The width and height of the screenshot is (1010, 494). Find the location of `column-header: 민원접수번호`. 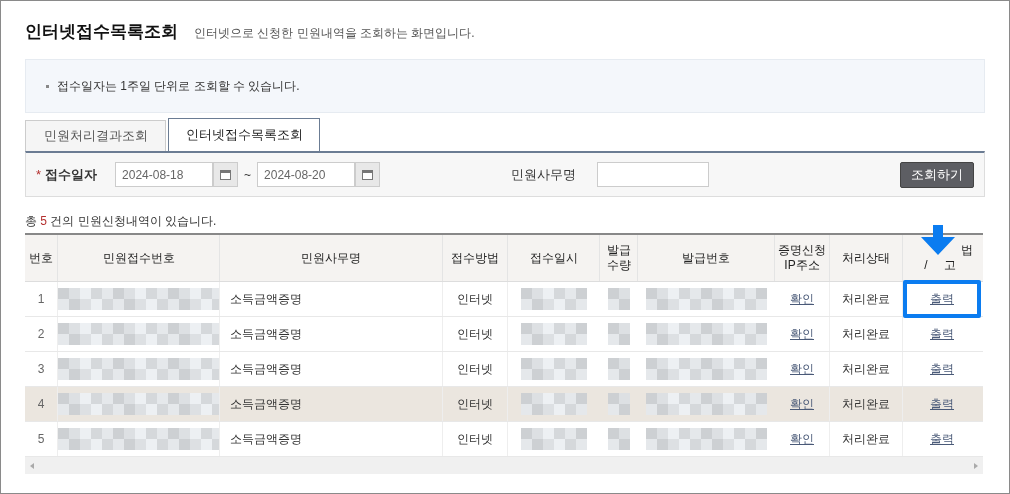

column-header: 민원접수번호 is located at coordinates (139, 258).